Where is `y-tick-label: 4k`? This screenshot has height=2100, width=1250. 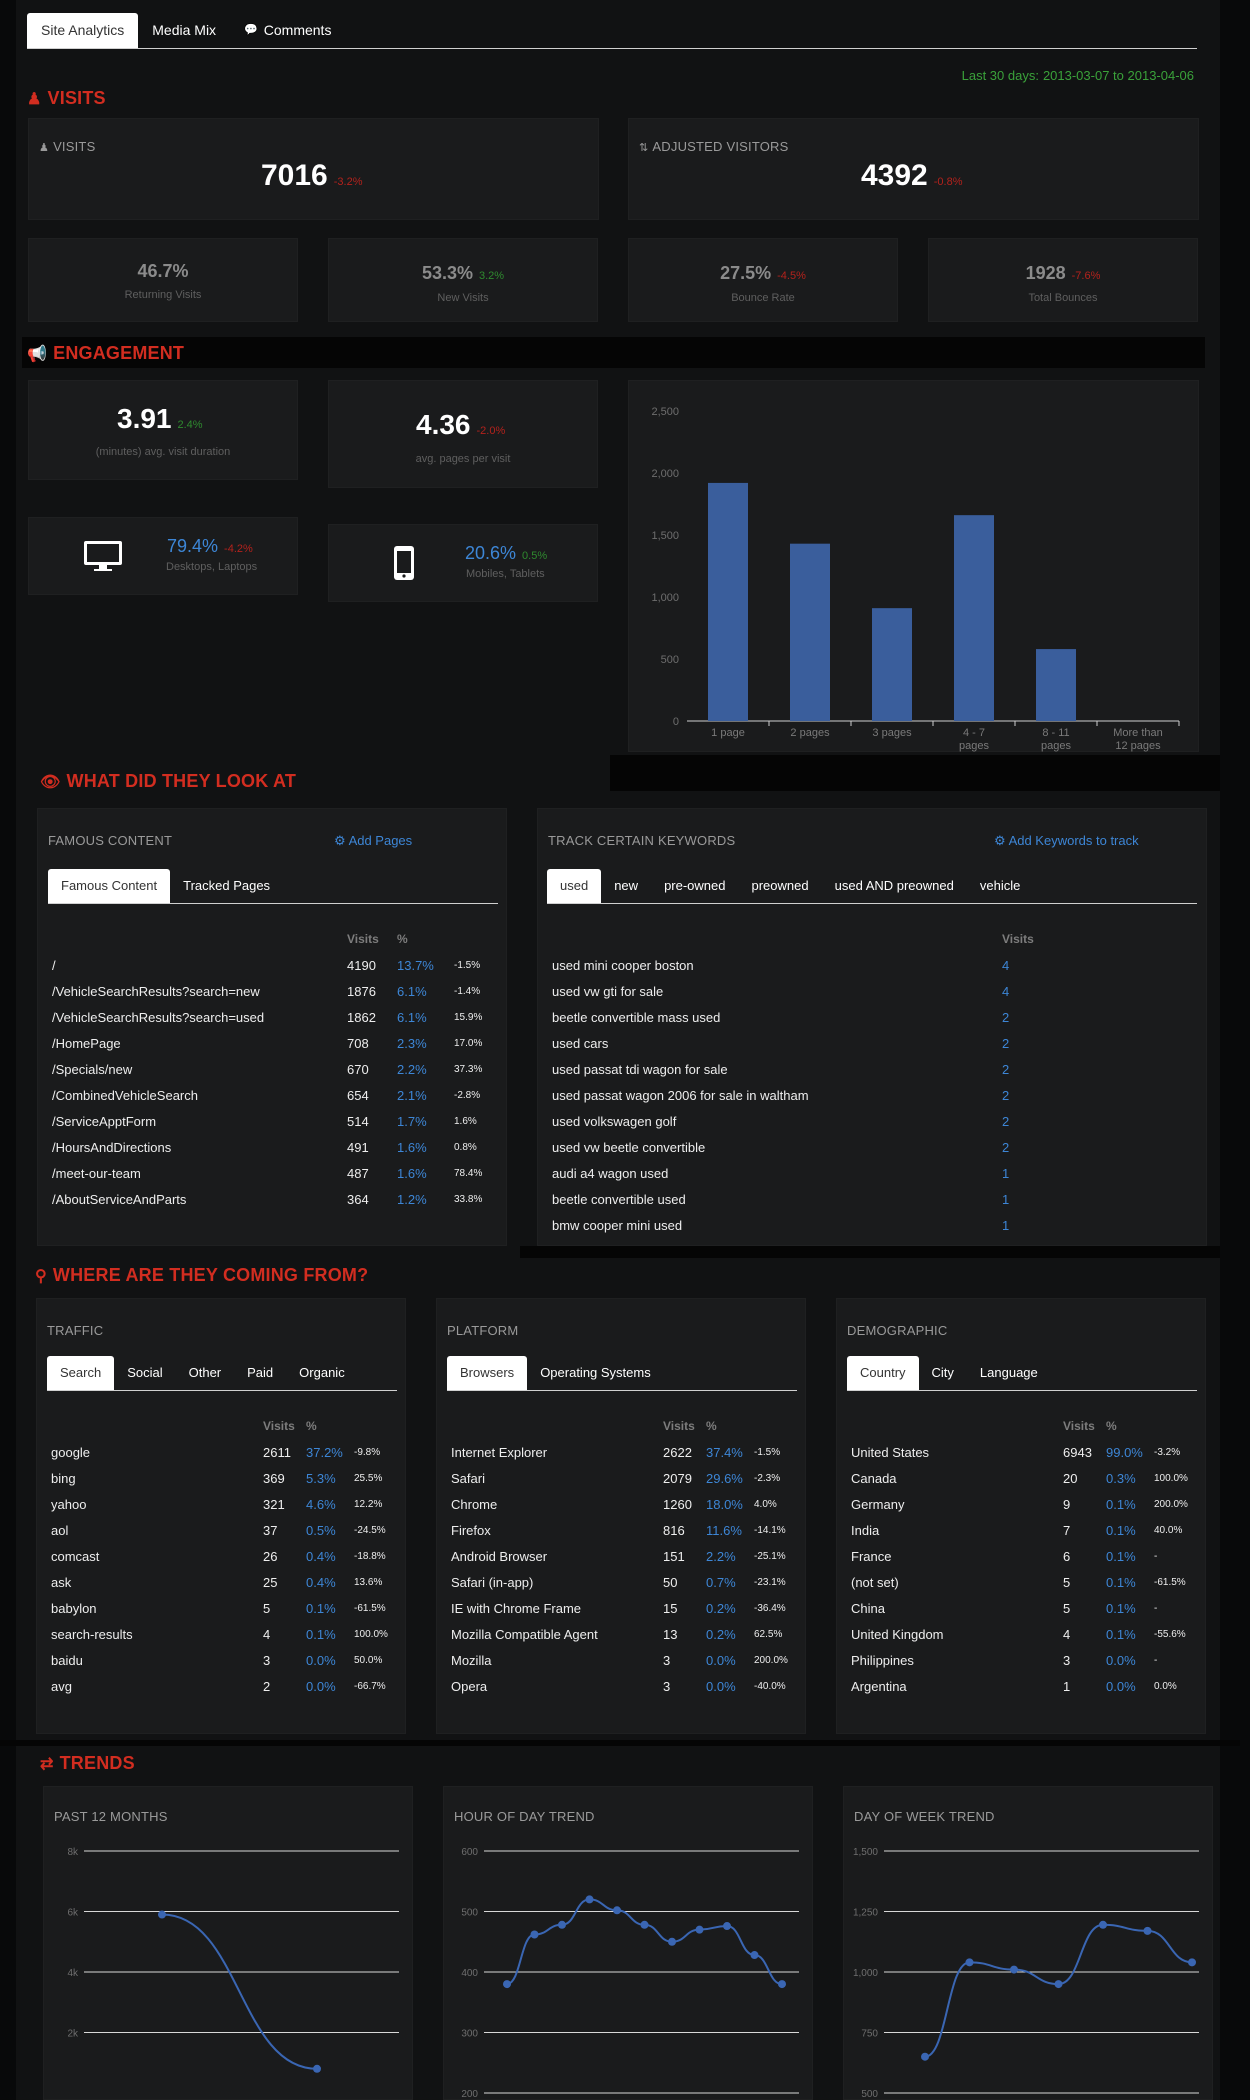
y-tick-label: 4k is located at coordinates (73, 1973).